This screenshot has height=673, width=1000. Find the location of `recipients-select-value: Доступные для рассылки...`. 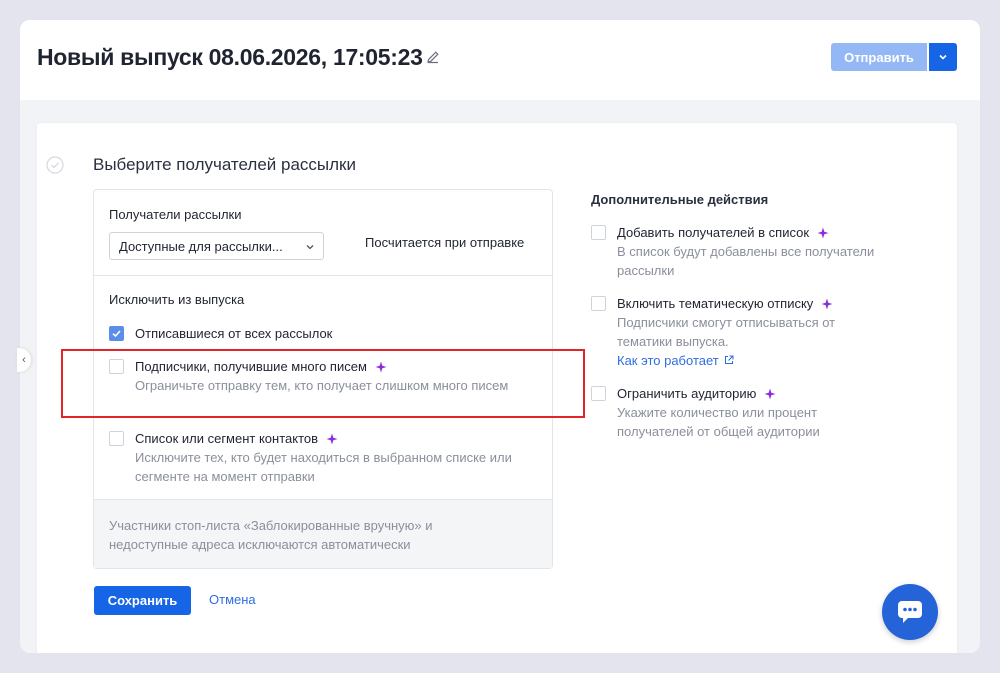

recipients-select-value: Доступные для рассылки... is located at coordinates (201, 246).